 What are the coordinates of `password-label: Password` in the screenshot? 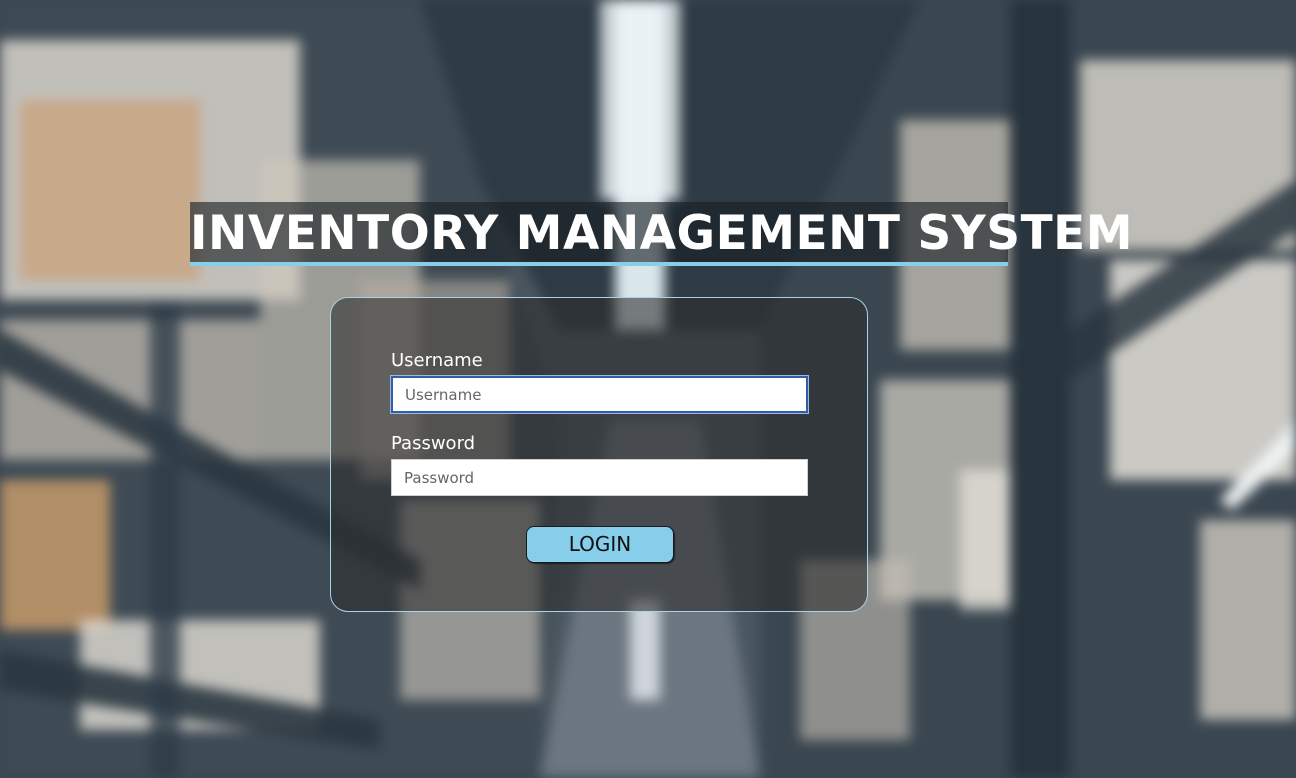 It's located at (433, 443).